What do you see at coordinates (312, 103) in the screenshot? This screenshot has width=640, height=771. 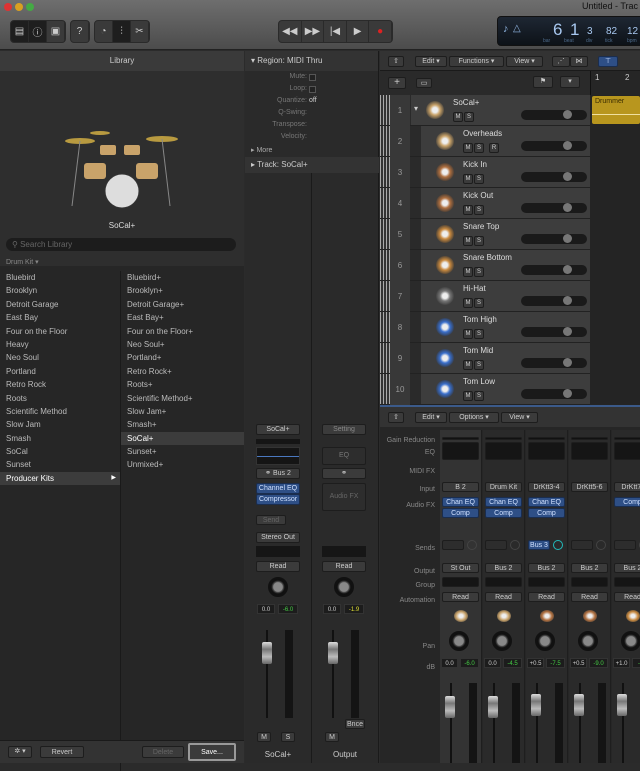 I see `inspector-field: Quantize: off` at bounding box center [312, 103].